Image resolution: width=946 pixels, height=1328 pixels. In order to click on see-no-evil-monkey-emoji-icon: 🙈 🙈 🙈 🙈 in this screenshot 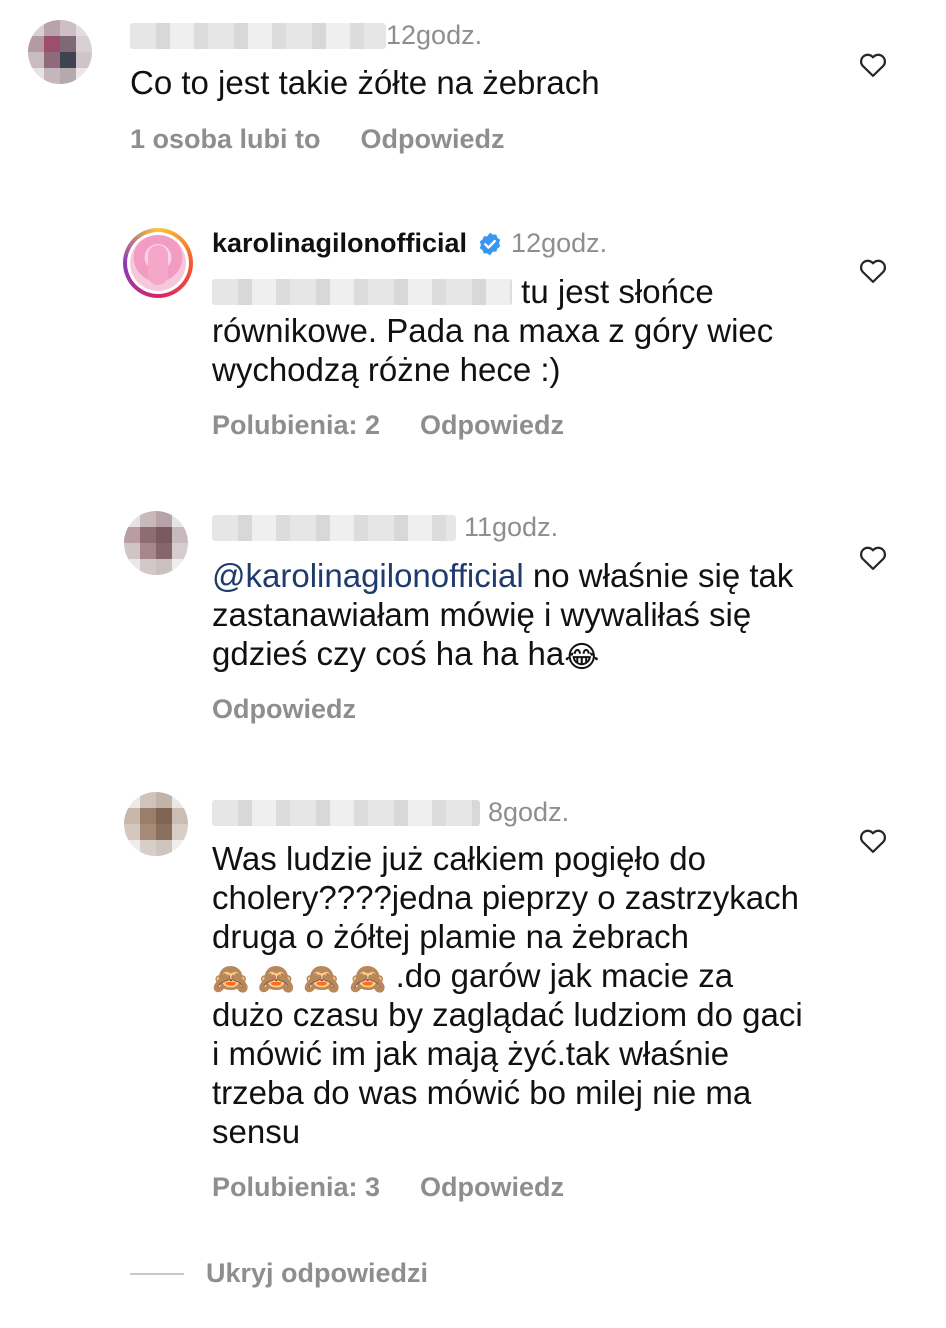, I will do `click(299, 979)`.